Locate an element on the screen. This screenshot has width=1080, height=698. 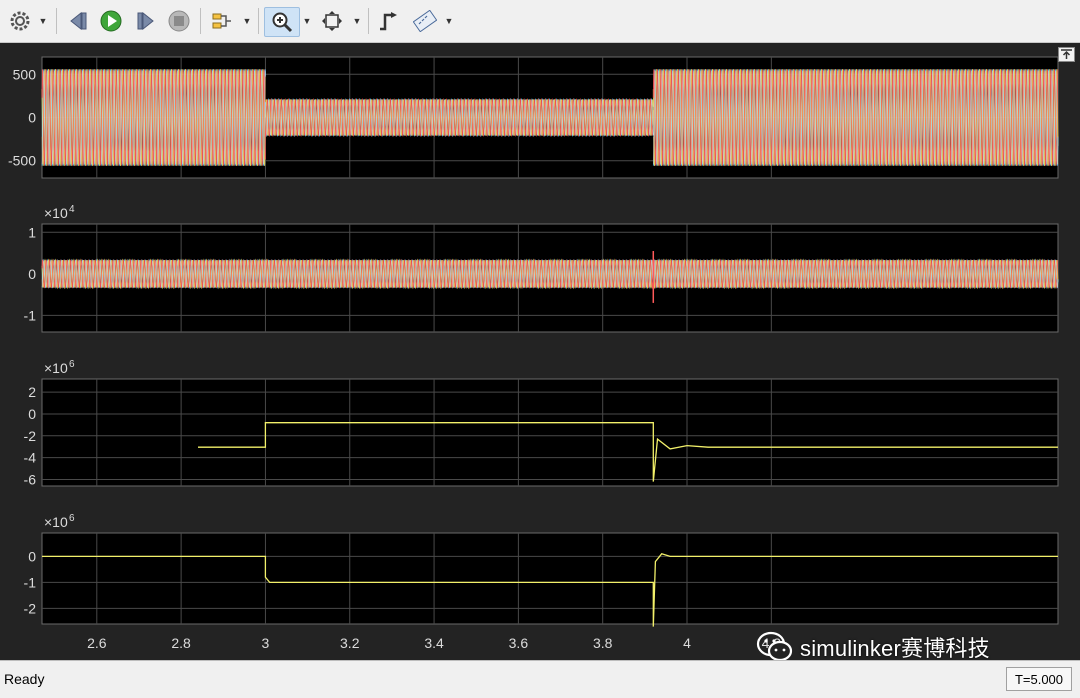
undock-icon is located at coordinates (1066, 54).